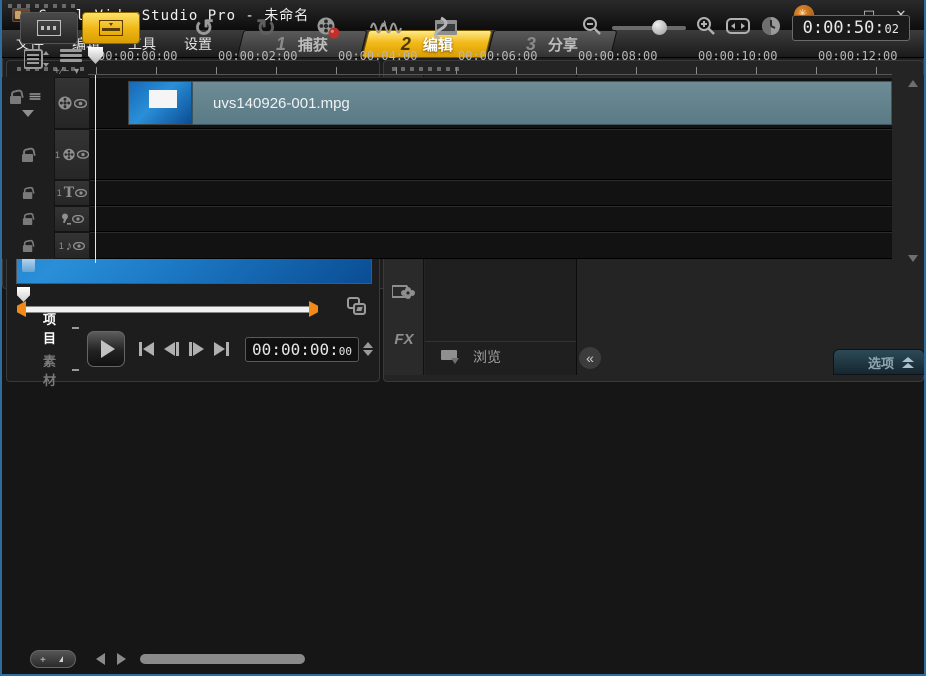  I want to click on voice-track-body, so click(491, 219).